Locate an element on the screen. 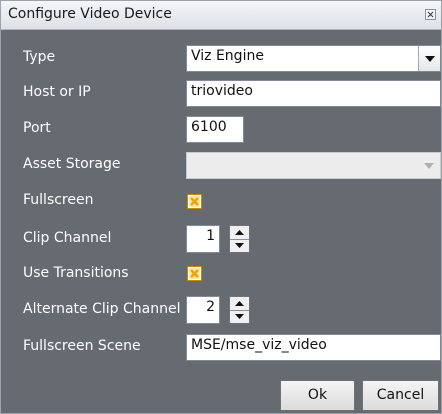  clip-channel-spinner is located at coordinates (239, 239).